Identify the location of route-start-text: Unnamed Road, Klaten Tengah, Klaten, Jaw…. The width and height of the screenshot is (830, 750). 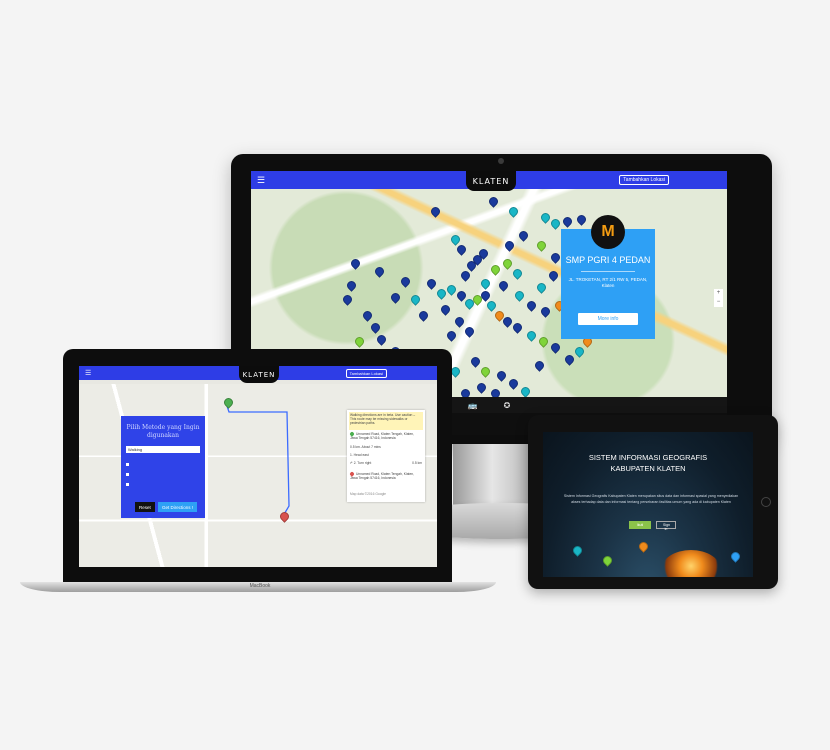
(382, 436).